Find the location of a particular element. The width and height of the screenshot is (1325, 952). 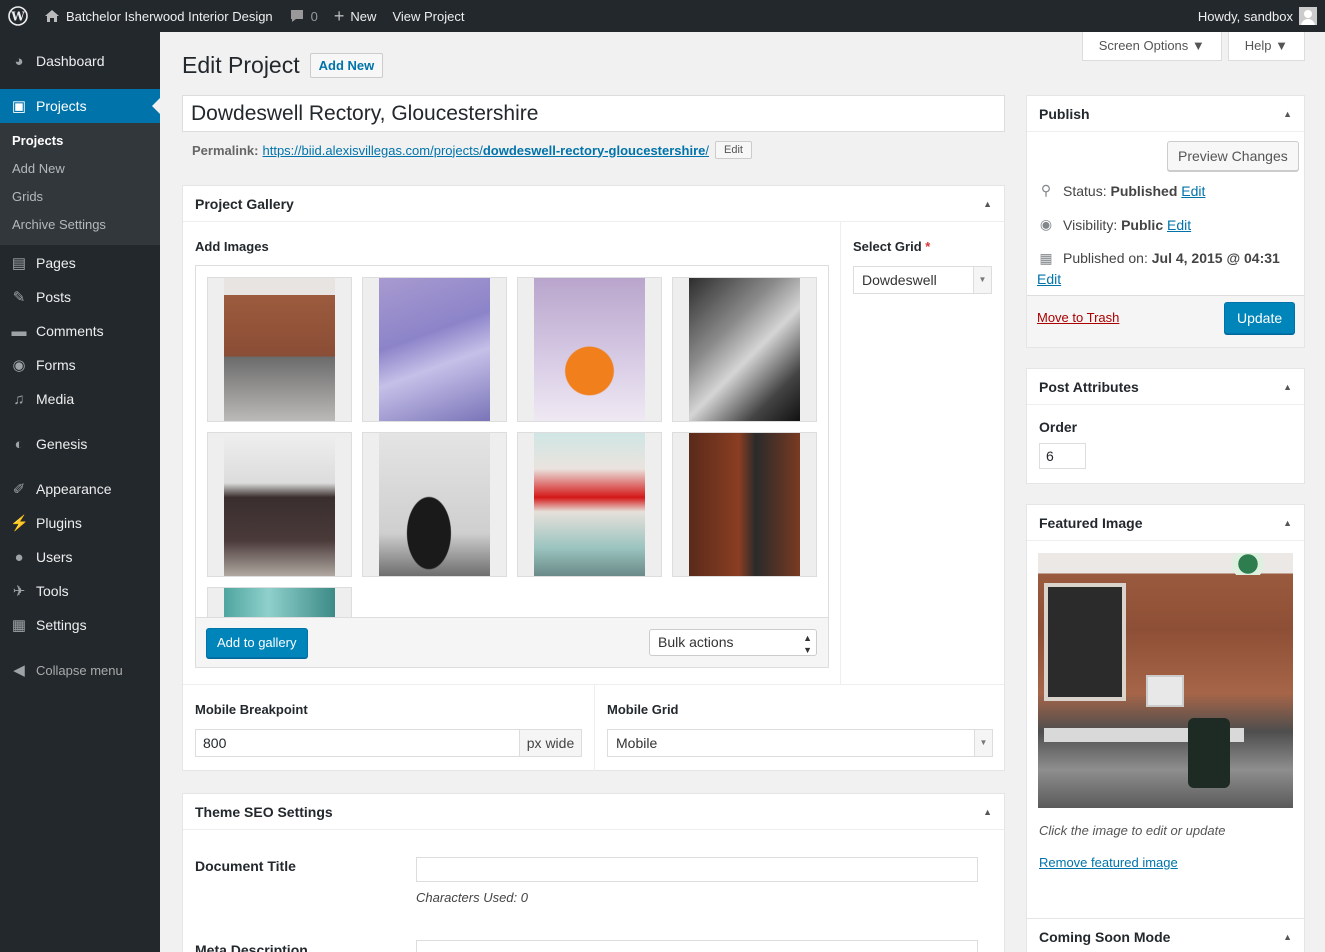

chandelier-shape is located at coordinates (1248, 564).